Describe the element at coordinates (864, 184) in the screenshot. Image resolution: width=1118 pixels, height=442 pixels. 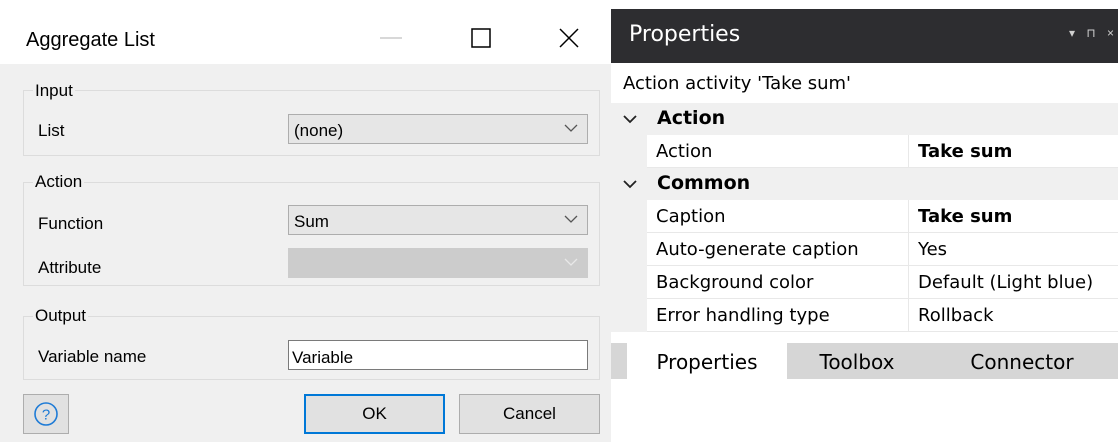
I see `category-common: Common` at that location.